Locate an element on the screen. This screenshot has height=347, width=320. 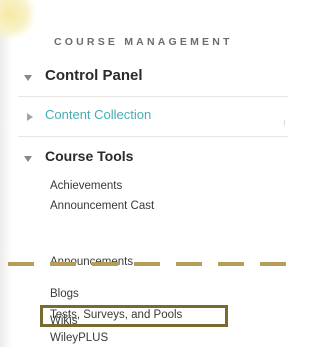
panel-edge-shadow is located at coordinates (6, 173).